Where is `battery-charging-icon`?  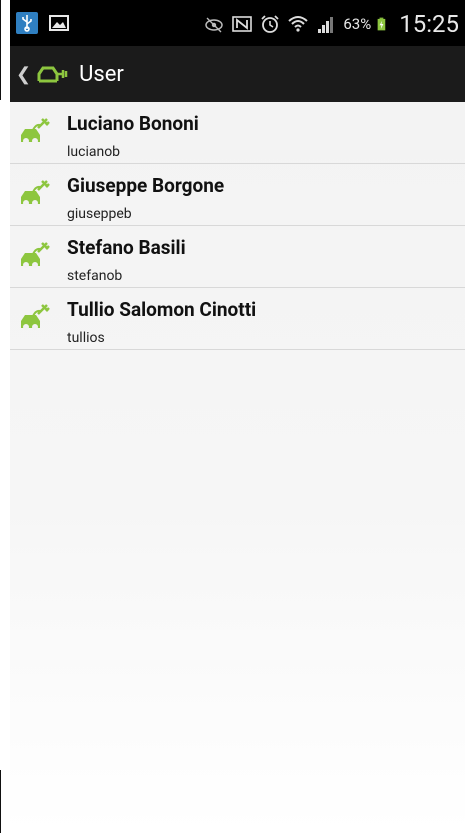 battery-charging-icon is located at coordinates (381, 24).